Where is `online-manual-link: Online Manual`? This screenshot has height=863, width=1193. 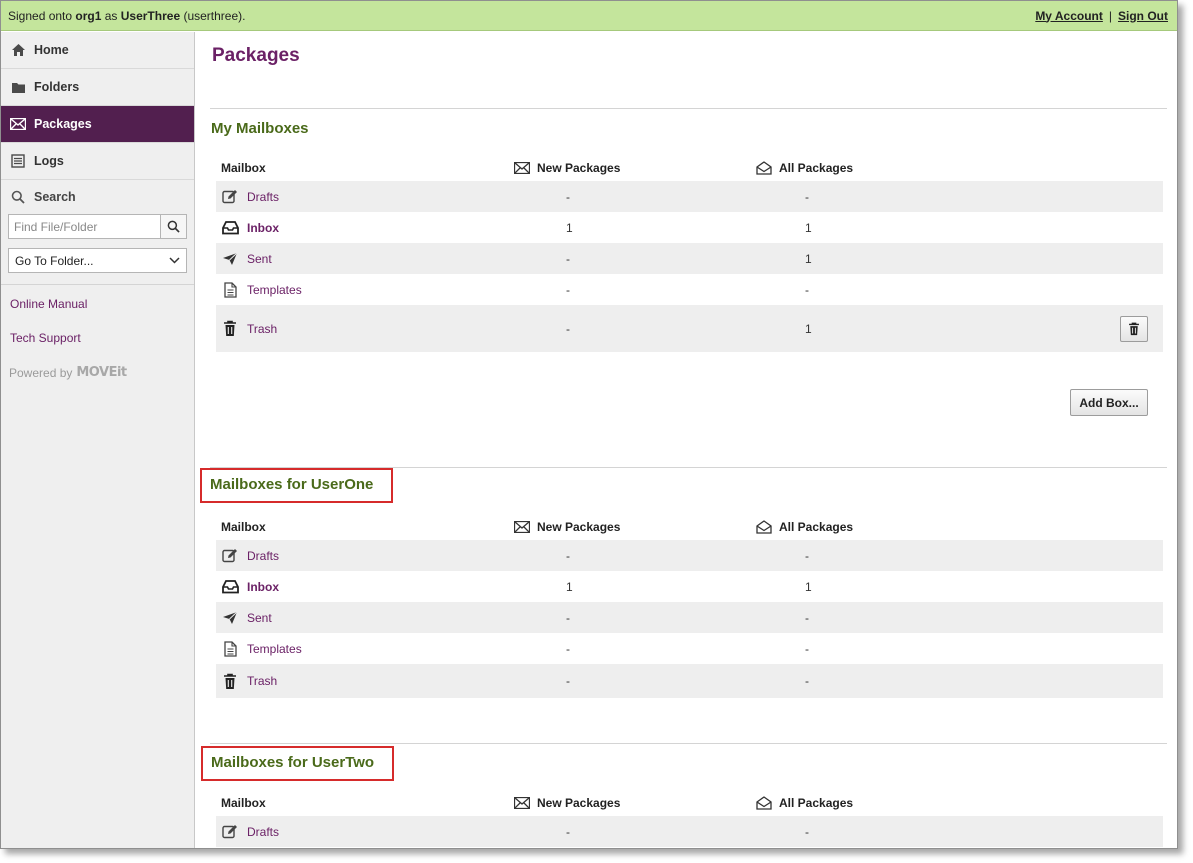 online-manual-link: Online Manual is located at coordinates (97, 304).